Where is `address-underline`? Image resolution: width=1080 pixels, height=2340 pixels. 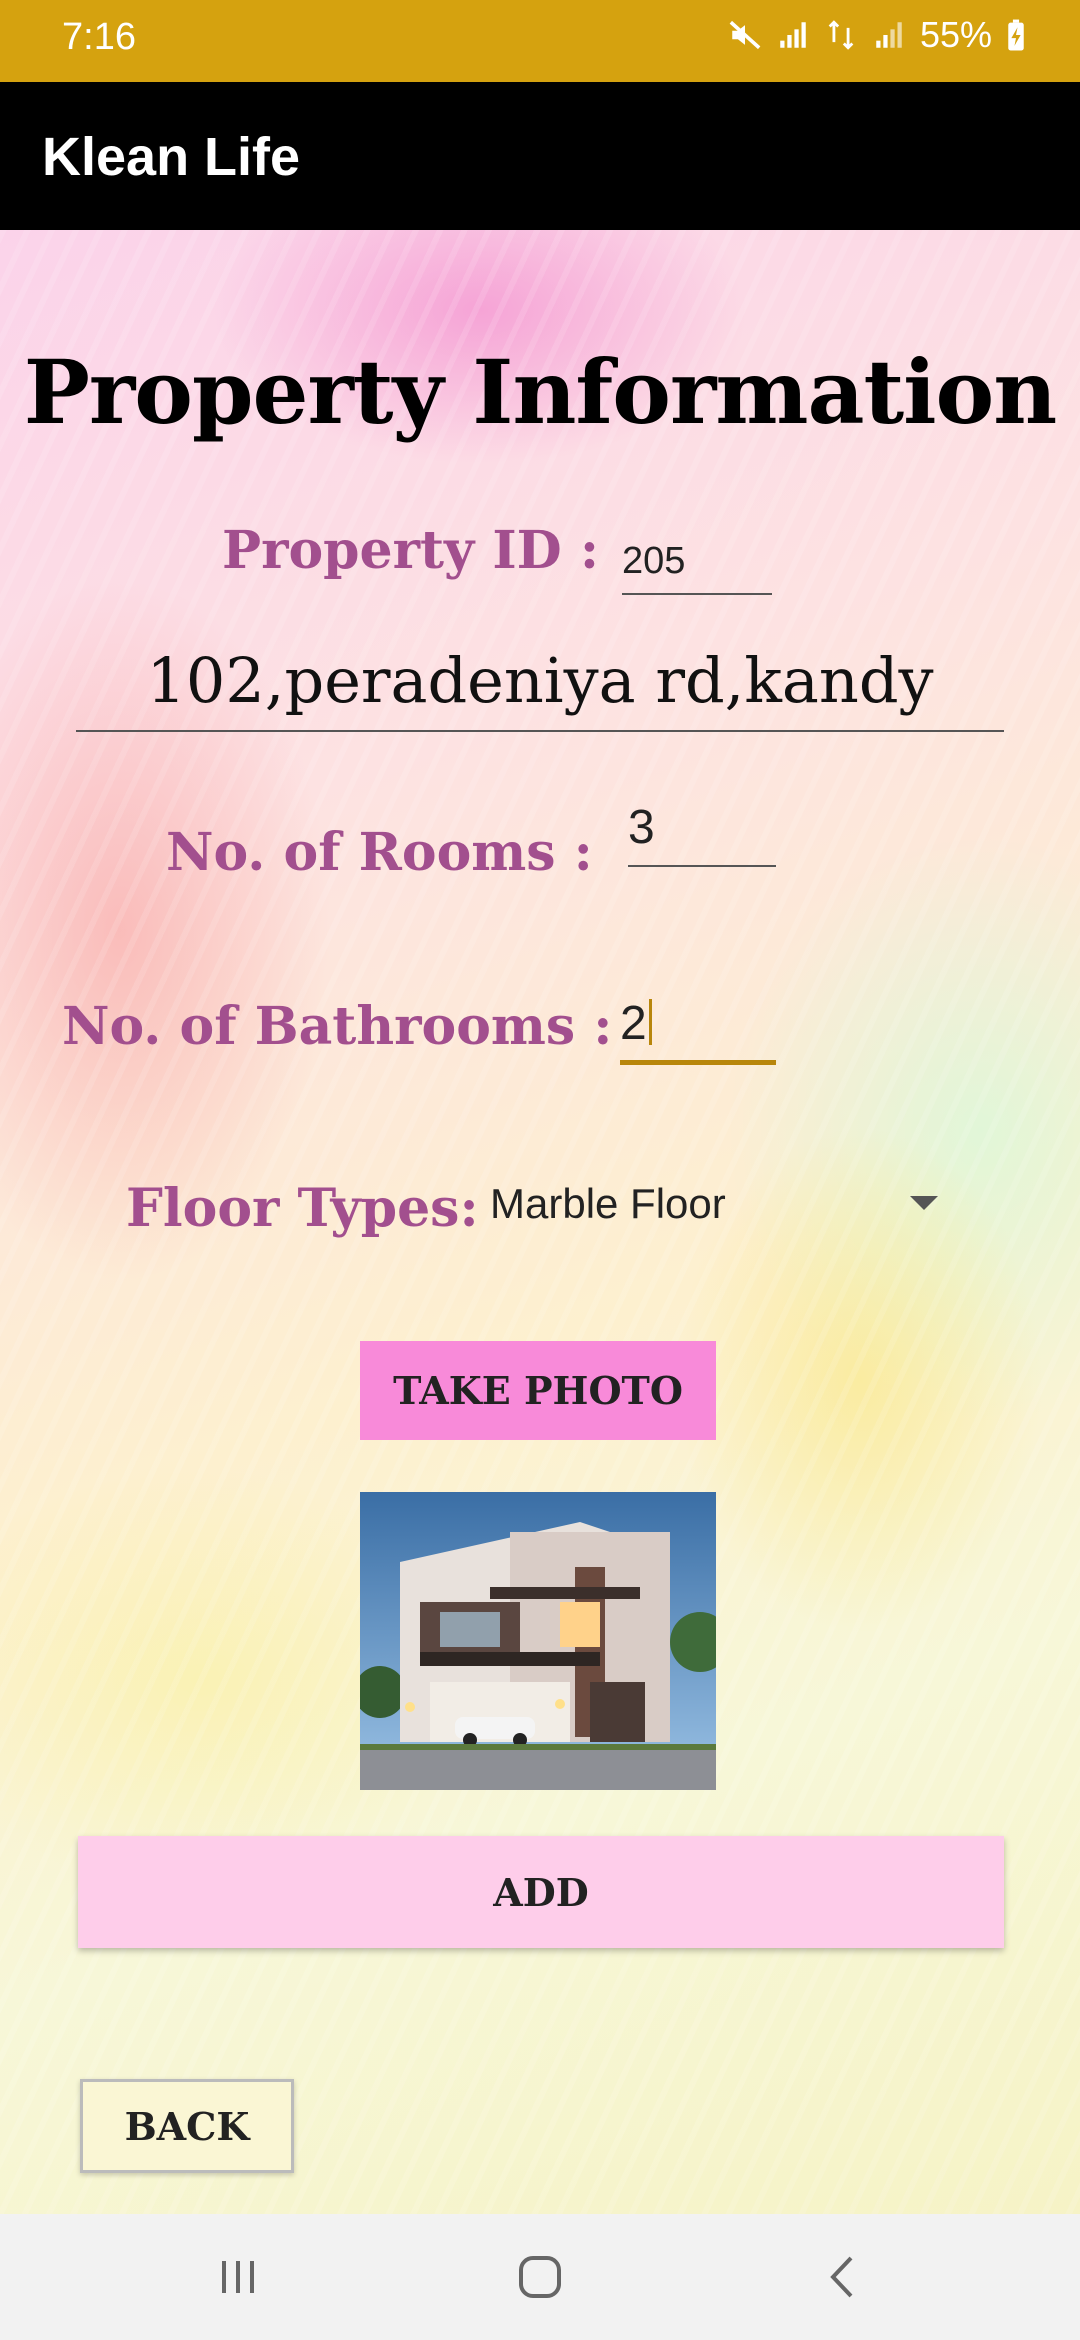
address-underline is located at coordinates (540, 731).